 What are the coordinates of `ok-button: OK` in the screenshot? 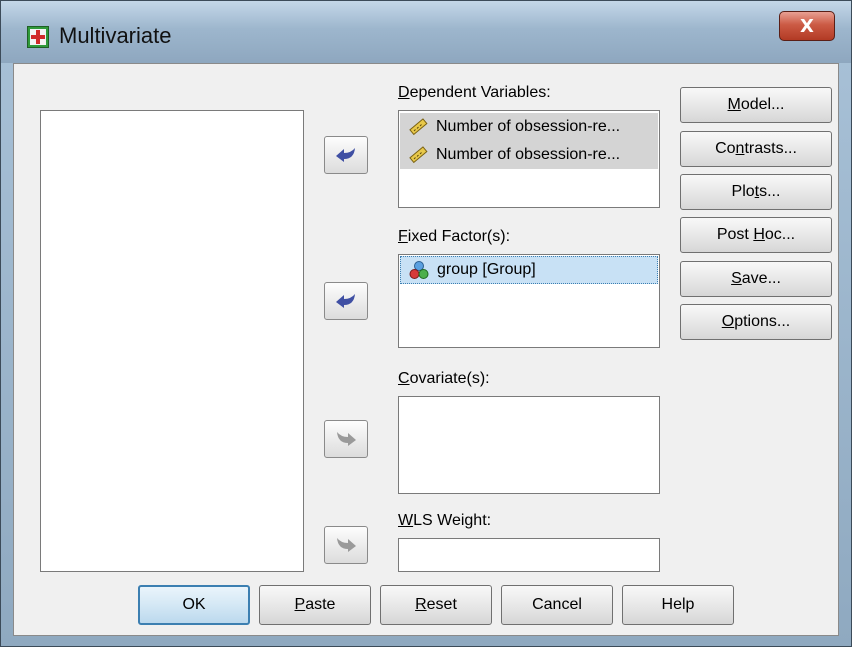 It's located at (194, 605).